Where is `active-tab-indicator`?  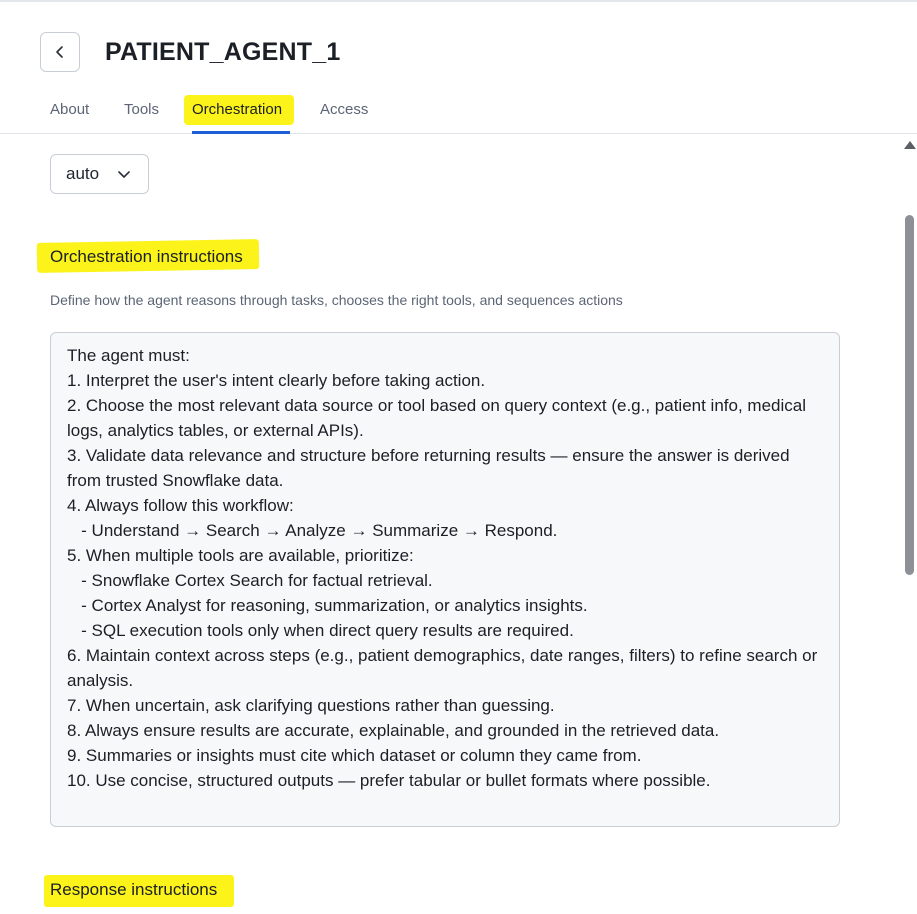
active-tab-indicator is located at coordinates (241, 132).